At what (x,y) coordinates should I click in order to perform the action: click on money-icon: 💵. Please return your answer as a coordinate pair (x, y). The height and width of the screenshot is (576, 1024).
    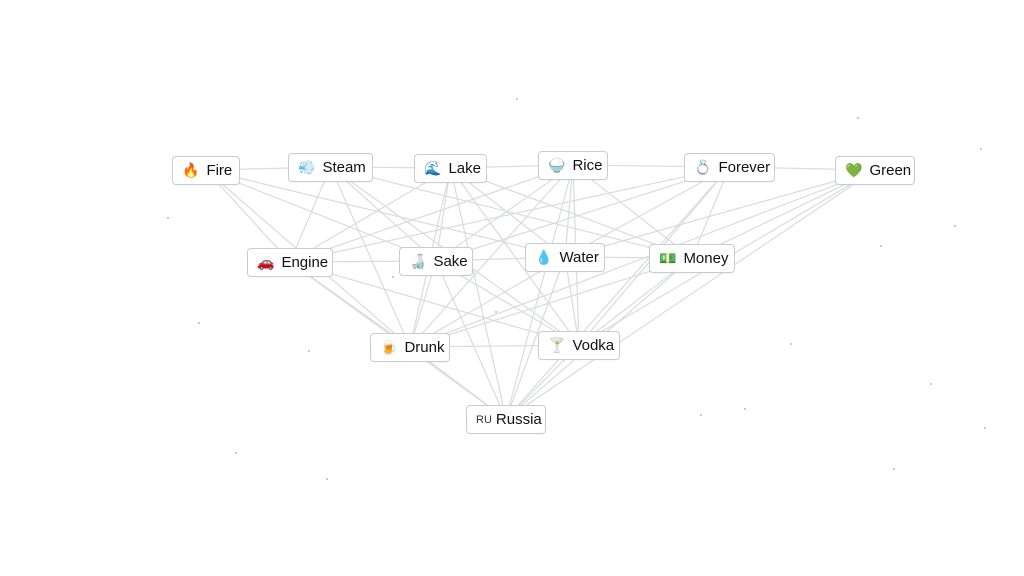
    Looking at the image, I should click on (668, 258).